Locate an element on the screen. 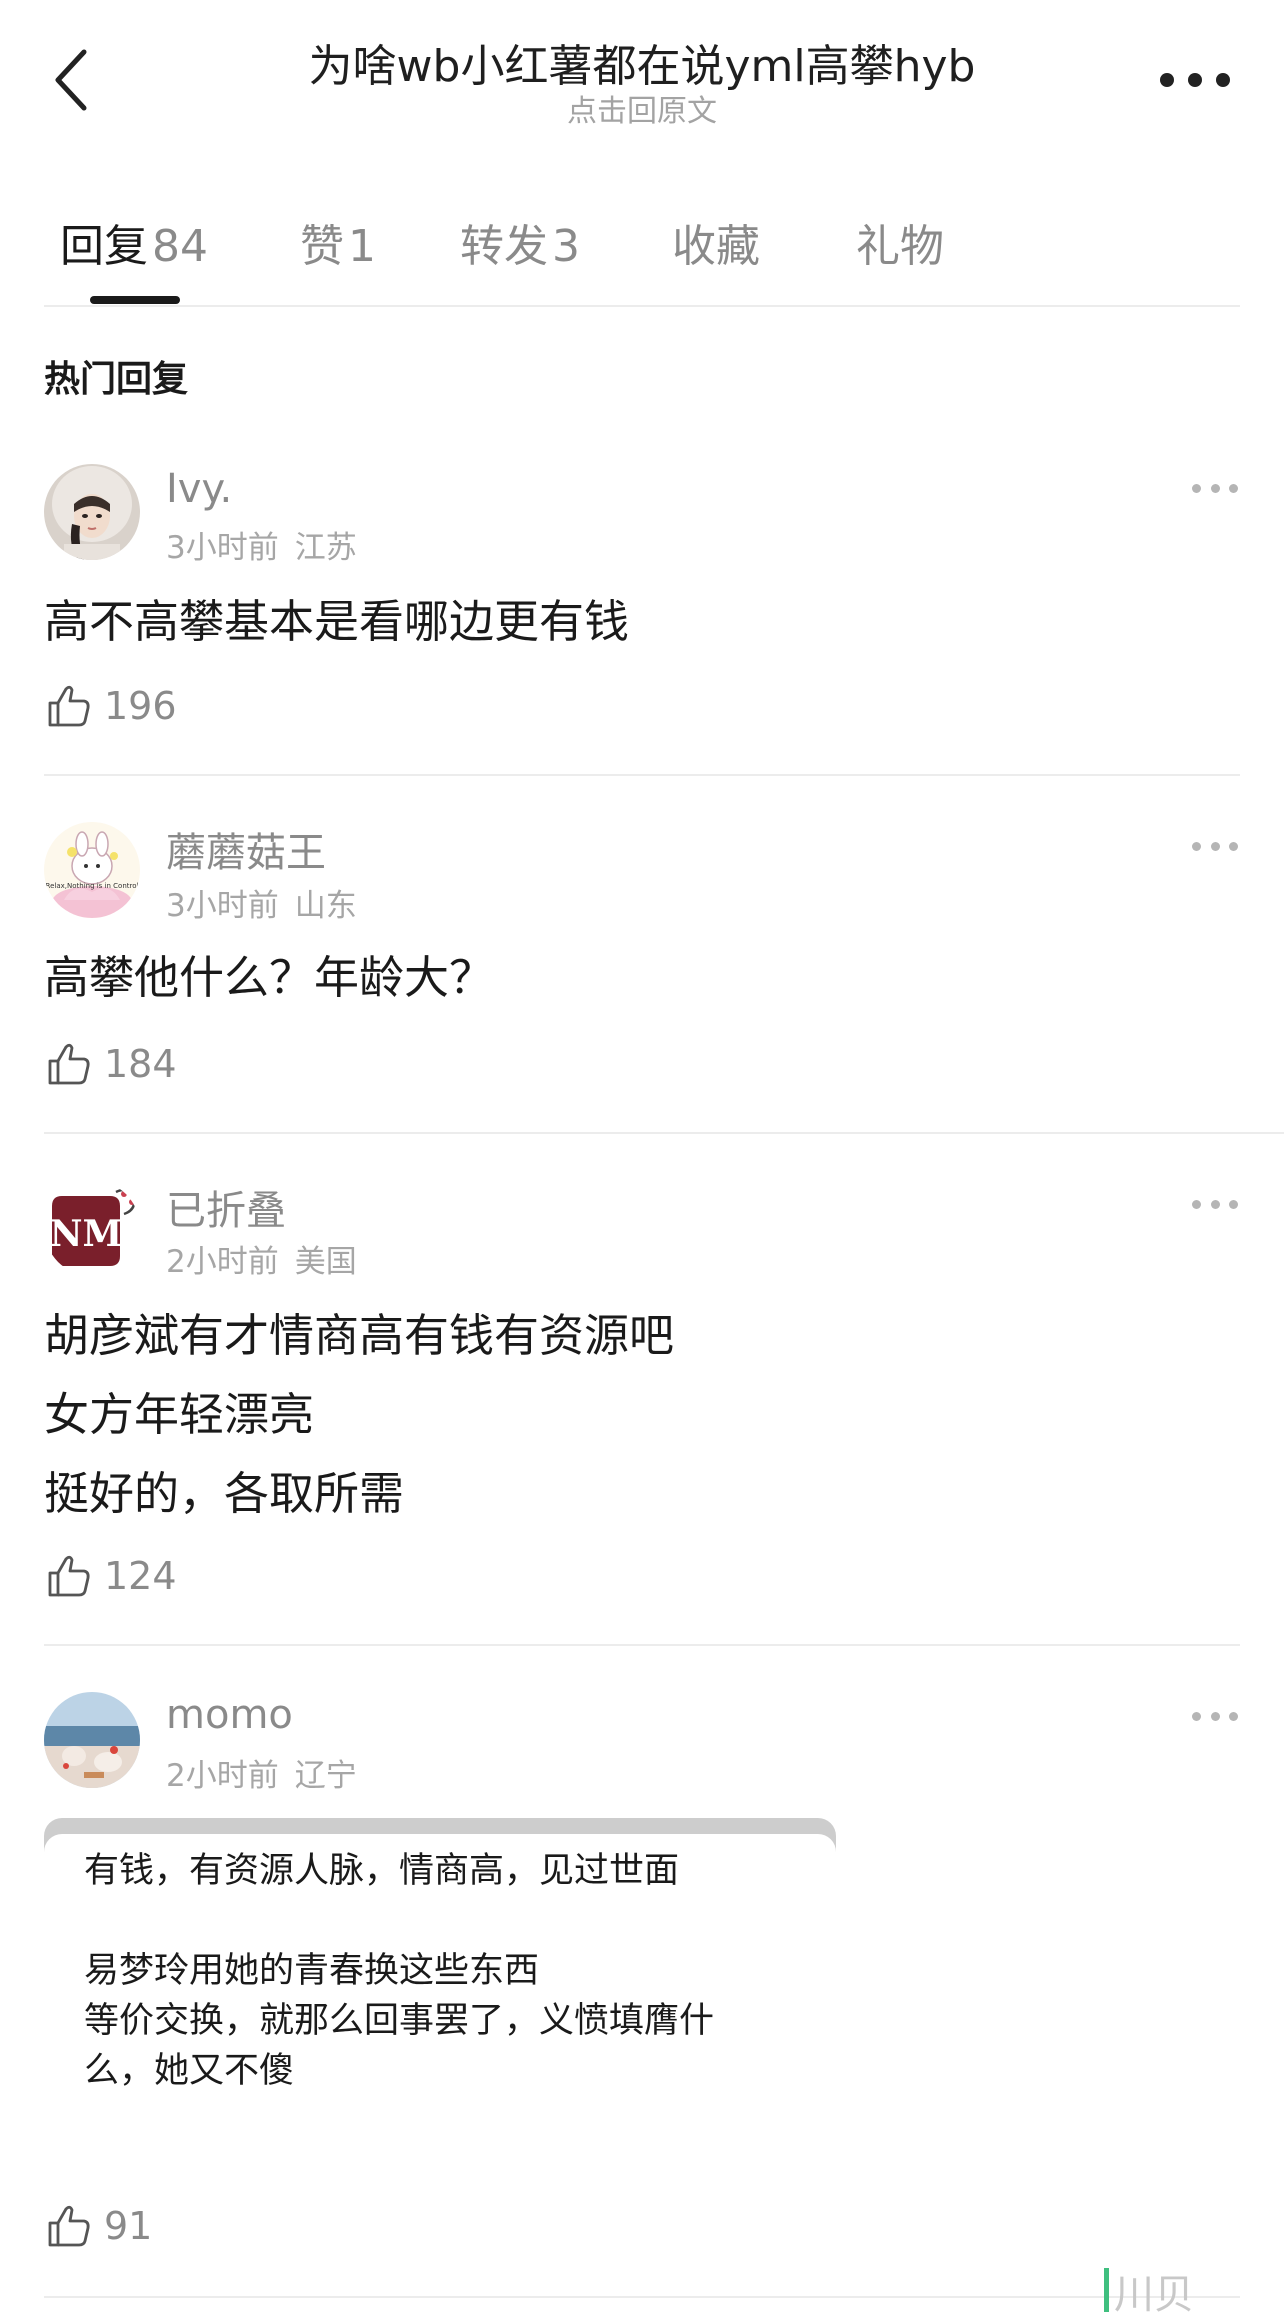 The height and width of the screenshot is (2319, 1284). comment-text-line: 挺好的，各取所需 is located at coordinates (224, 1493).